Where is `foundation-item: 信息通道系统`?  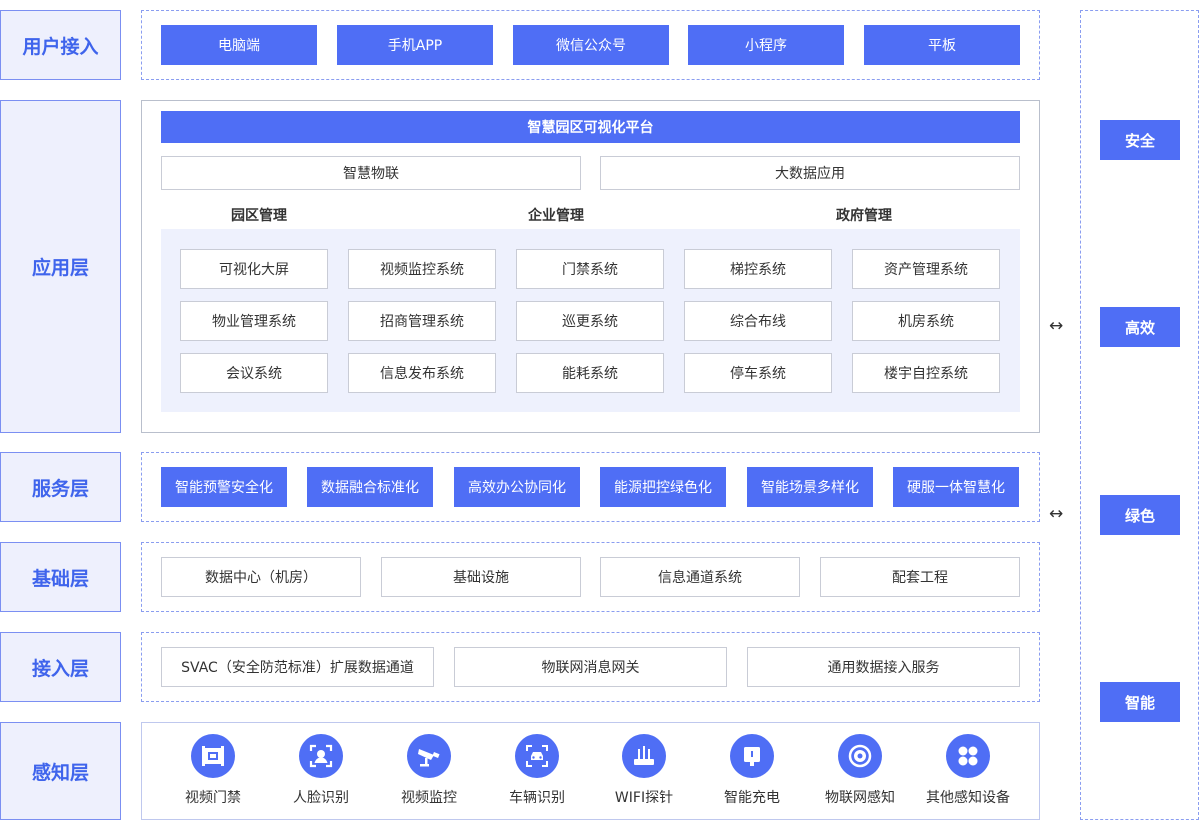 foundation-item: 信息通道系统 is located at coordinates (700, 577).